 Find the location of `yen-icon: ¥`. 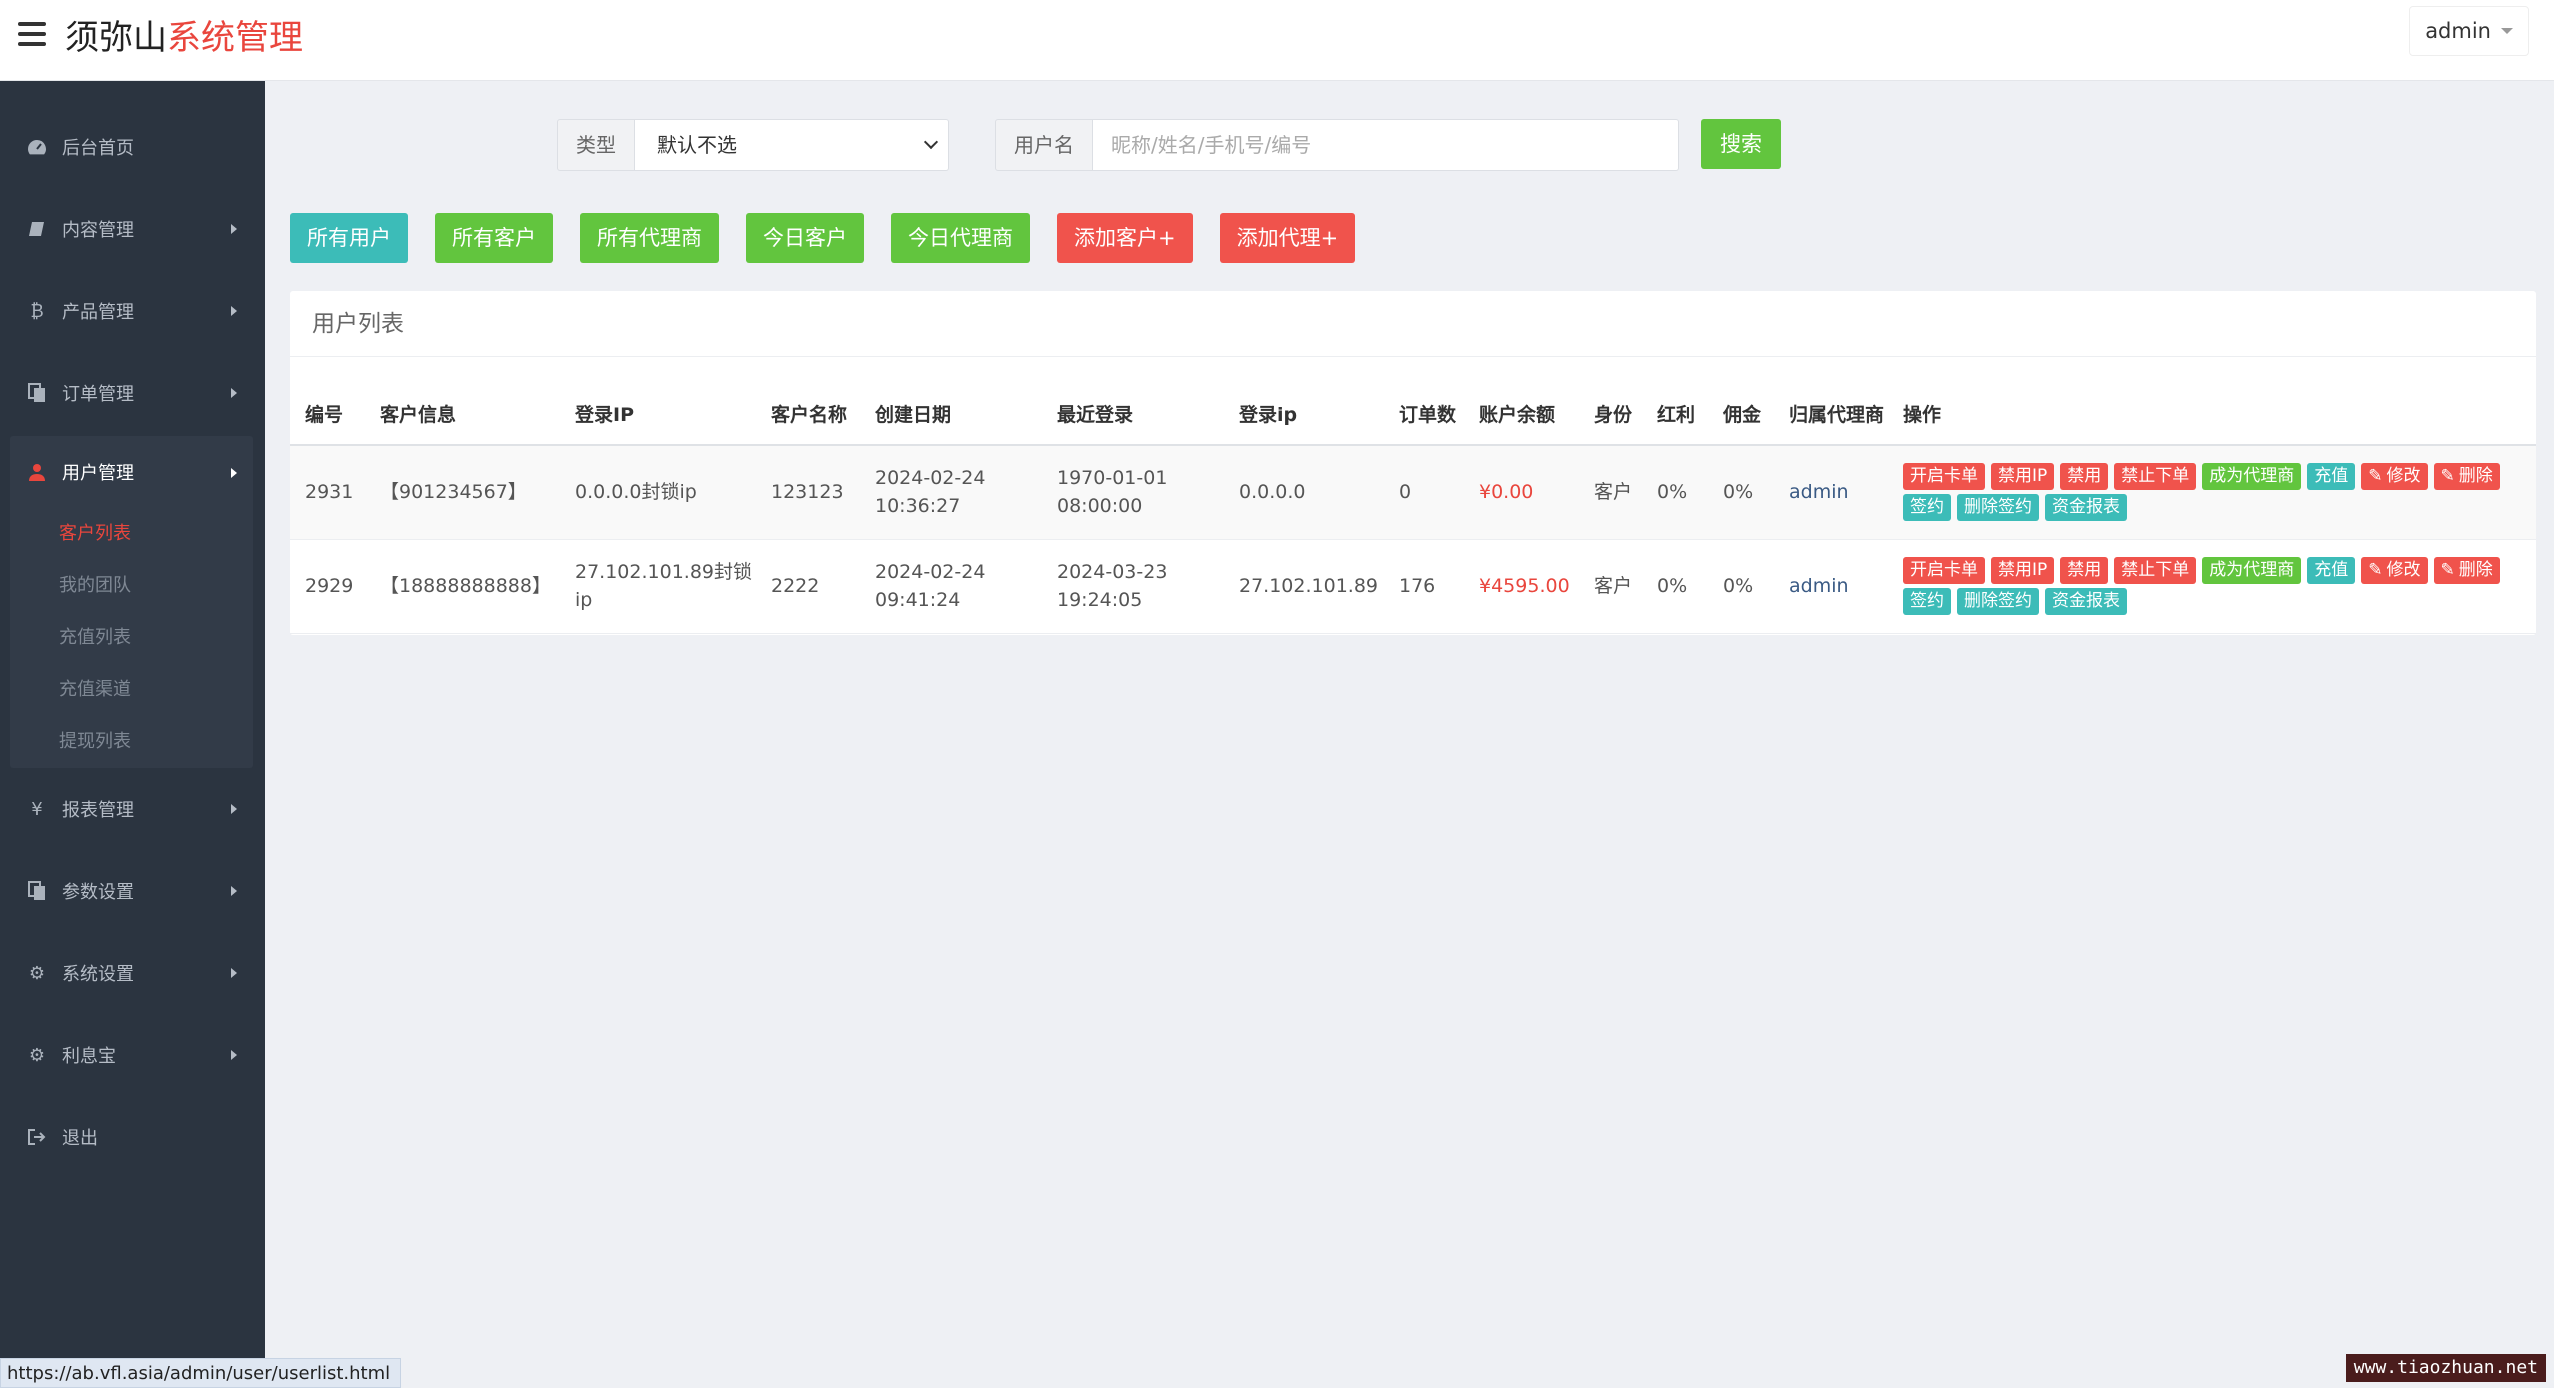

yen-icon: ¥ is located at coordinates (37, 809).